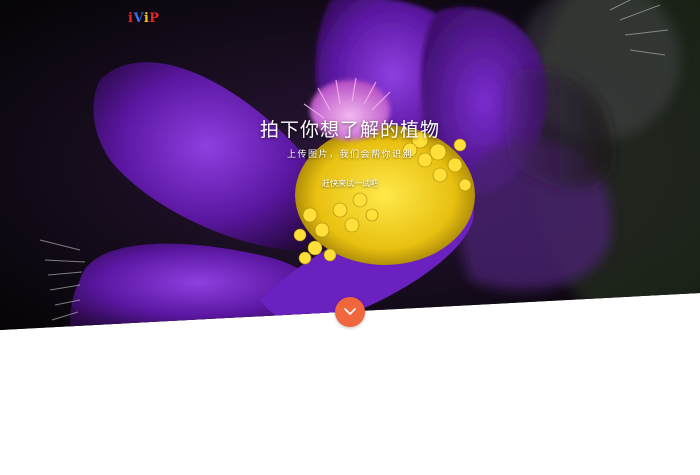 The image size is (700, 475). I want to click on hero-subtitle: 上传图片，我们会帮你识别, so click(349, 155).